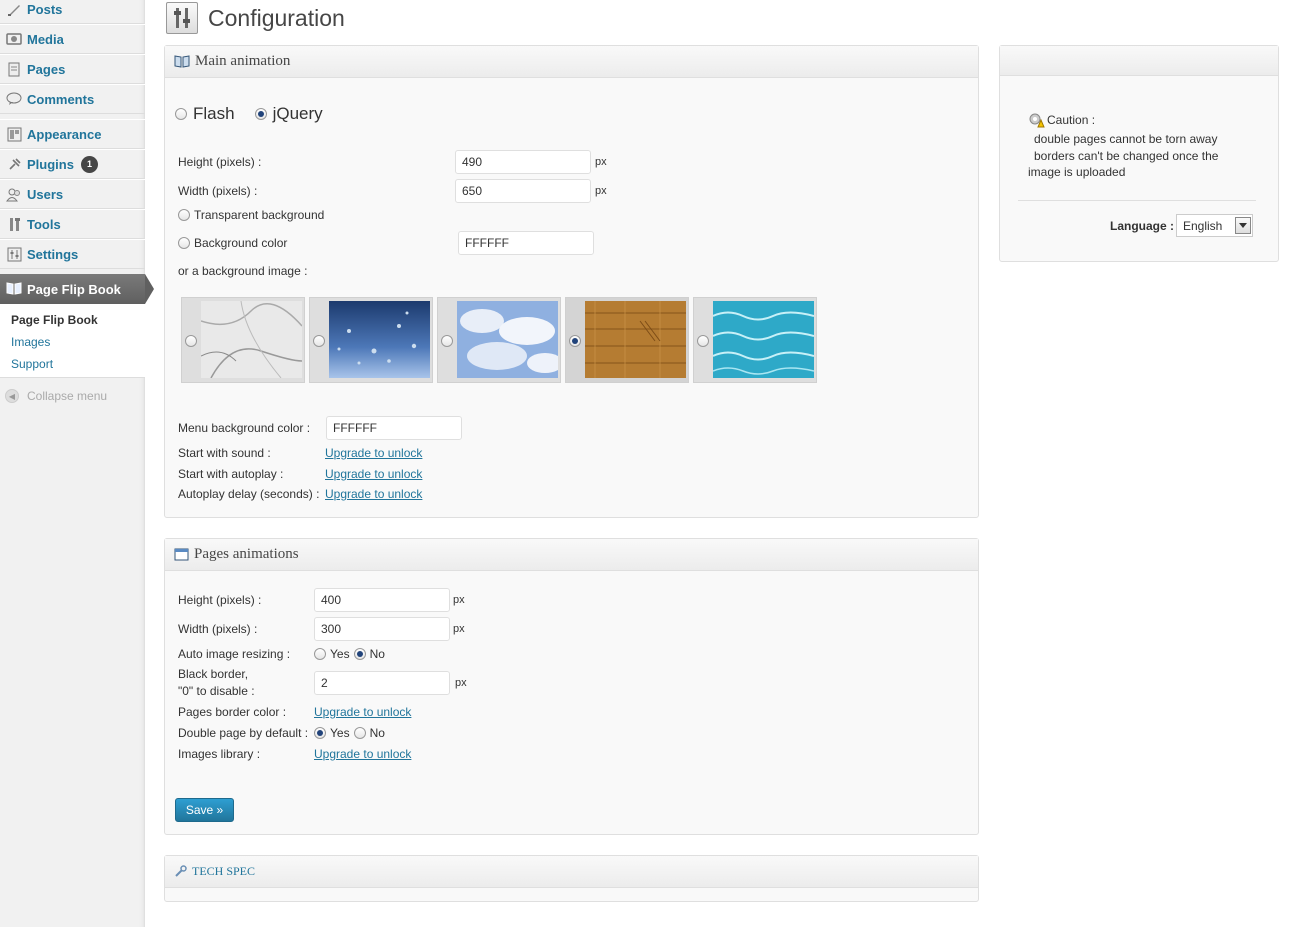 This screenshot has height=927, width=1293. I want to click on double-page-no-label: No, so click(377, 733).